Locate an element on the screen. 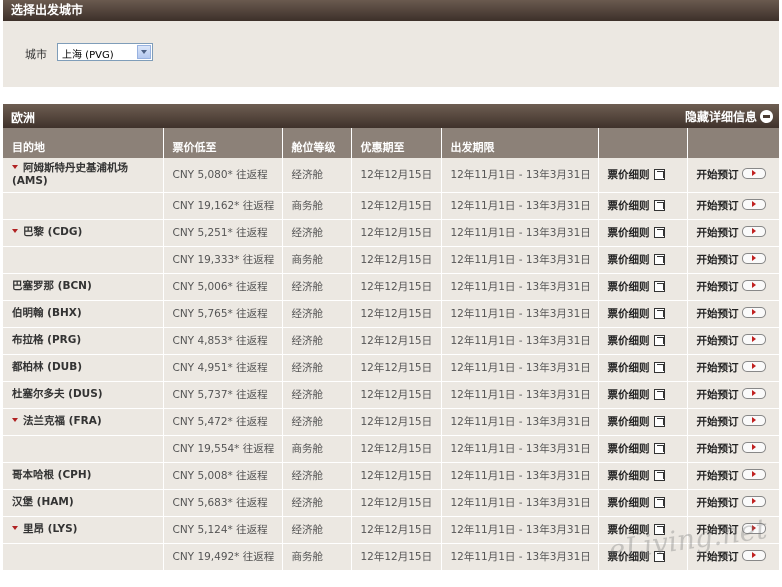 This screenshot has width=782, height=587. destination-cell: 巴塞罗那 (BCN) is located at coordinates (83, 287).